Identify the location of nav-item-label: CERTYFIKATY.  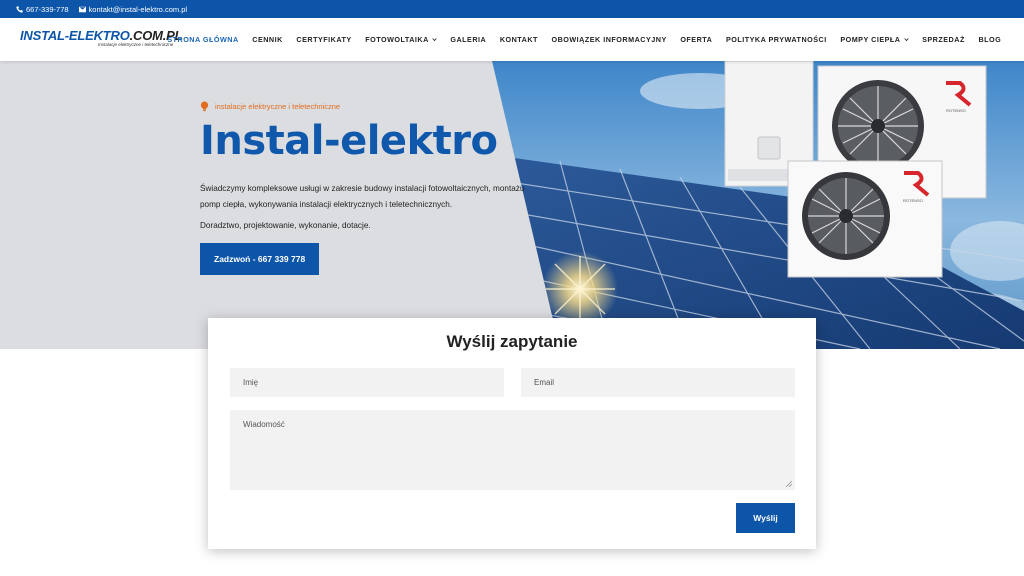
(324, 39).